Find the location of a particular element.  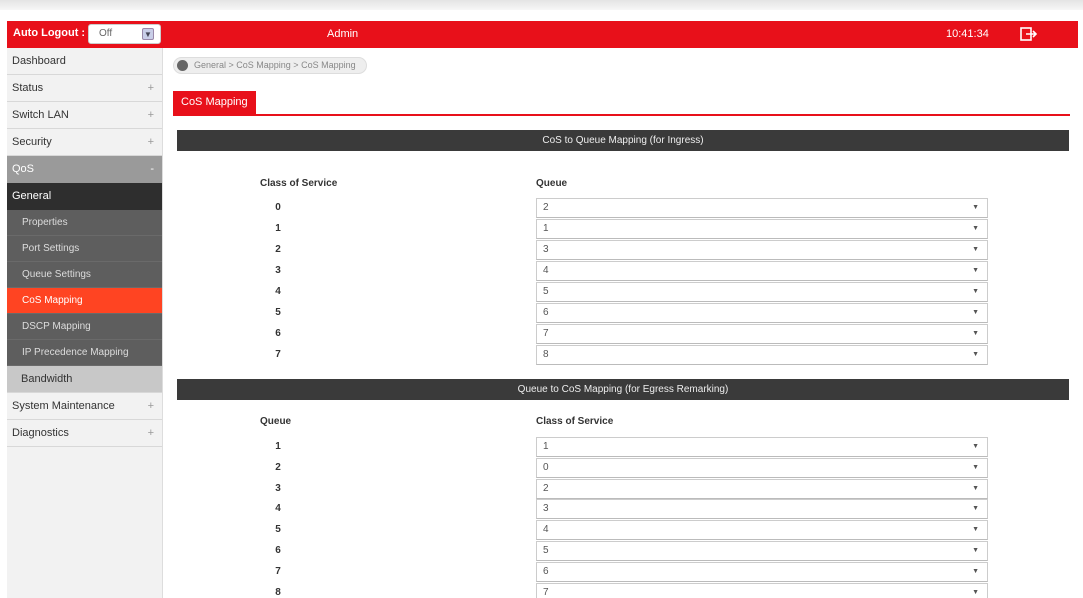

egress-row-select-value: 6 is located at coordinates (546, 571).